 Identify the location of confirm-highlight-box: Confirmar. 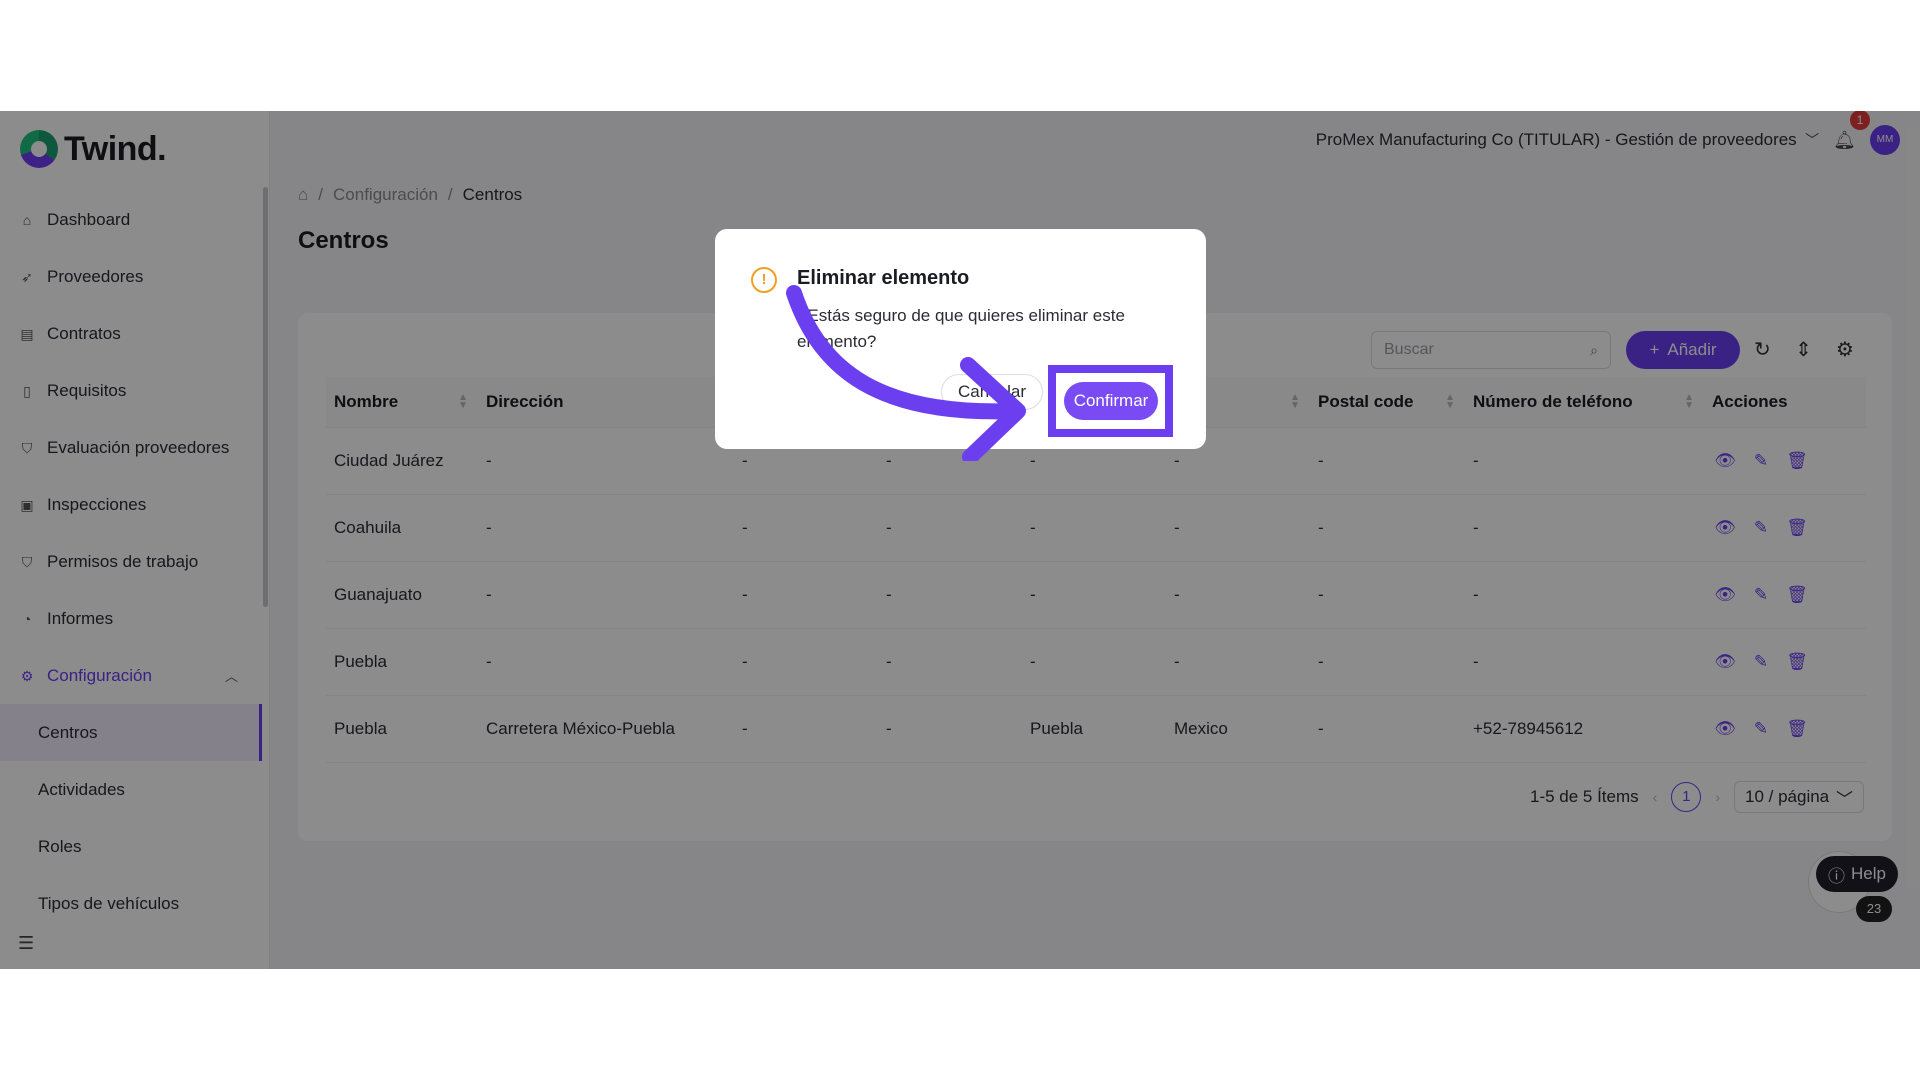
(1110, 401).